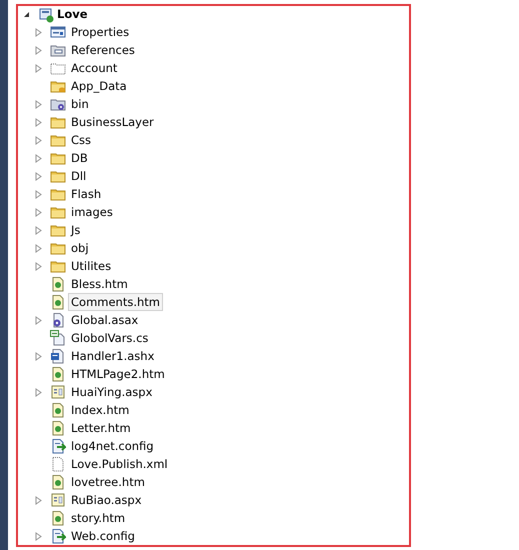  Describe the element at coordinates (103, 536) in the screenshot. I see `tree-item-label: Web.config` at that location.